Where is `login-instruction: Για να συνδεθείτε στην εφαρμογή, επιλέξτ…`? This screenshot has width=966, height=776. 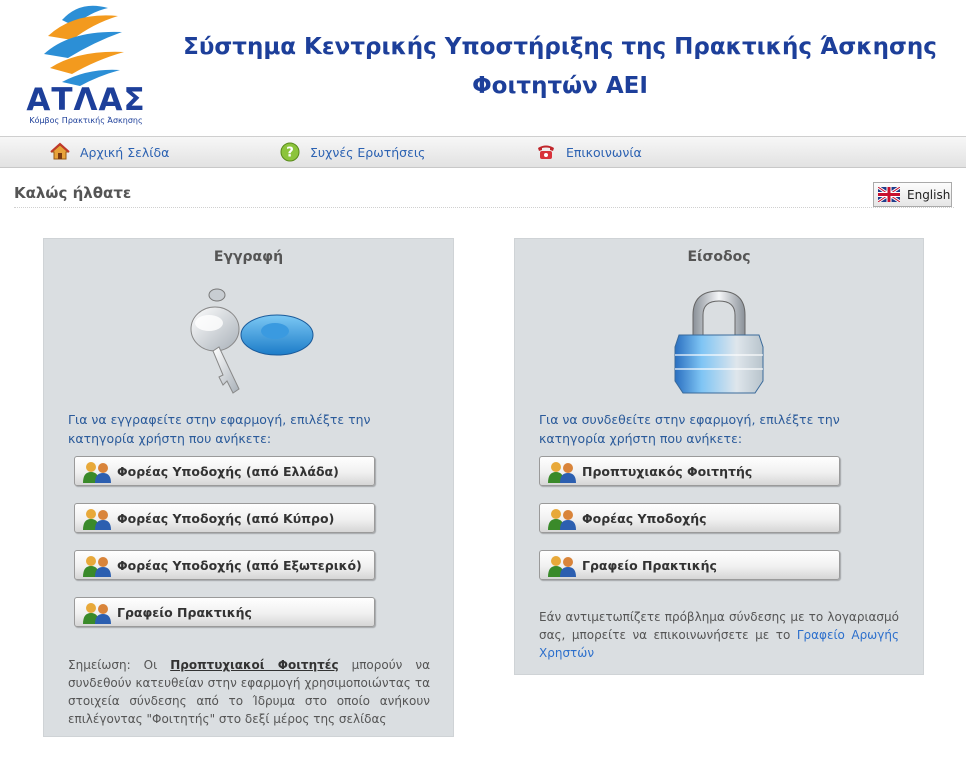
login-instruction: Για να συνδεθείτε στην εφαρμογή, επιλέξτ… is located at coordinates (689, 429).